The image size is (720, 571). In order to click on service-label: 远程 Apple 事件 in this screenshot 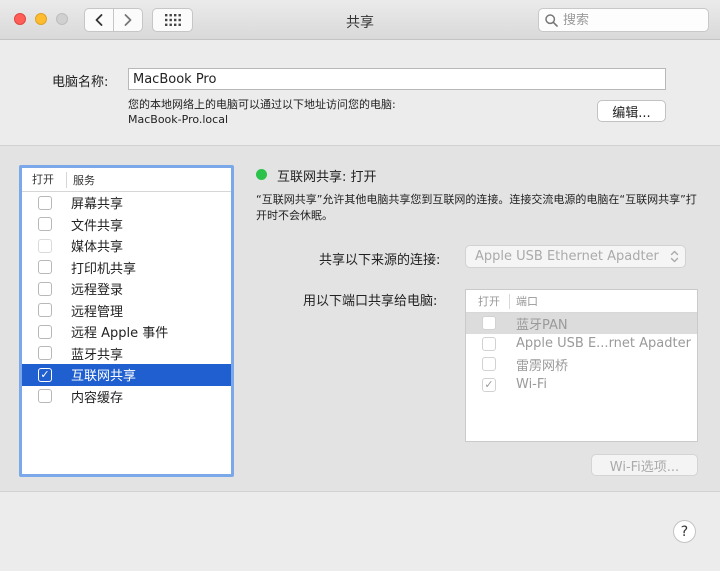, I will do `click(120, 334)`.